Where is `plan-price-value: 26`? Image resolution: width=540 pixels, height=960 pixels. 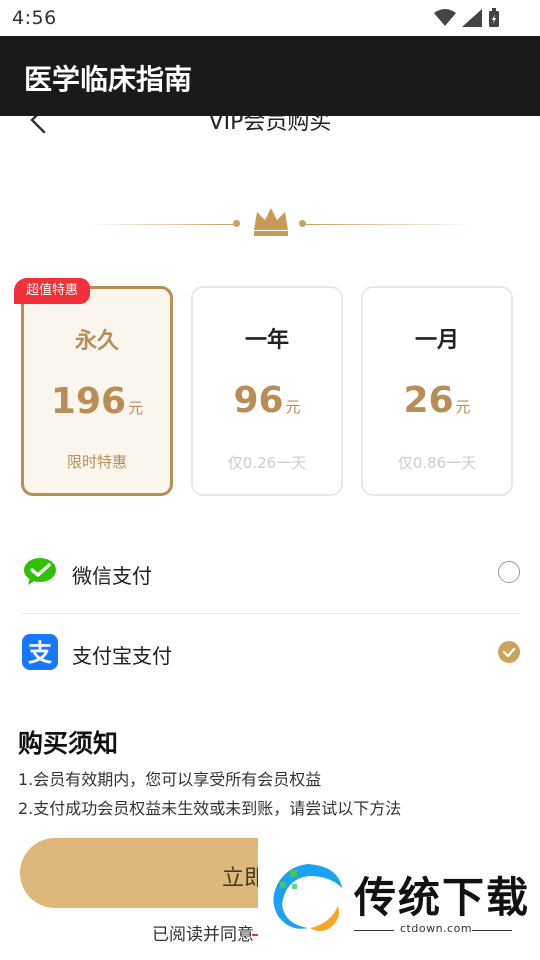
plan-price-value: 26 is located at coordinates (428, 400).